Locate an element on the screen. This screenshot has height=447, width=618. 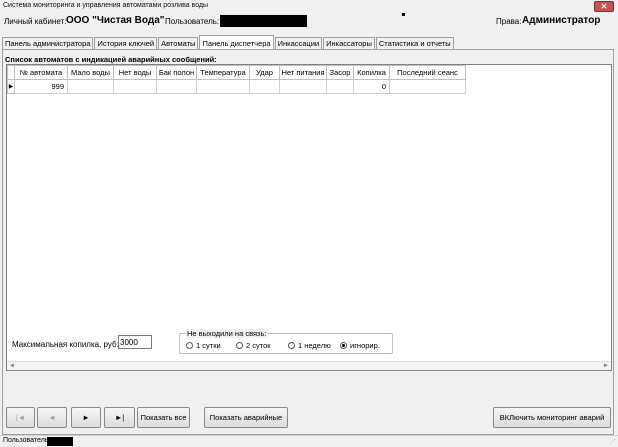
no-contact-legend: Не выходили на связь: is located at coordinates (227, 333).